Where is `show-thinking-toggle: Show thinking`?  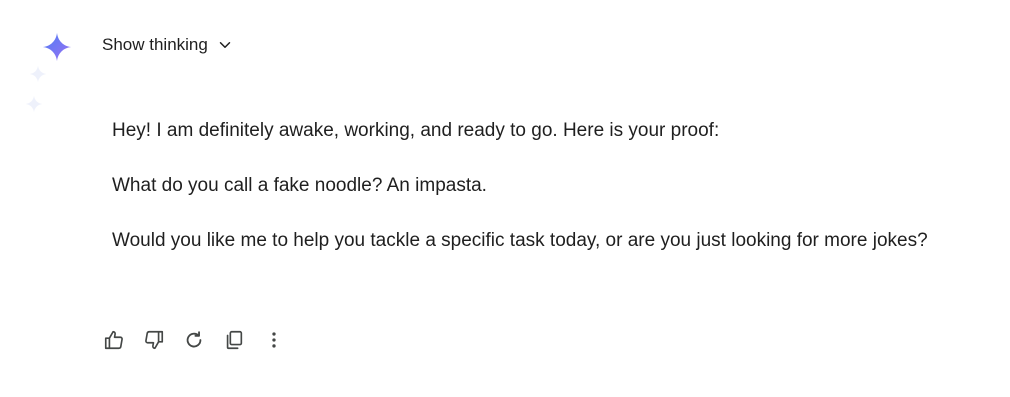
show-thinking-toggle: Show thinking is located at coordinates (168, 45).